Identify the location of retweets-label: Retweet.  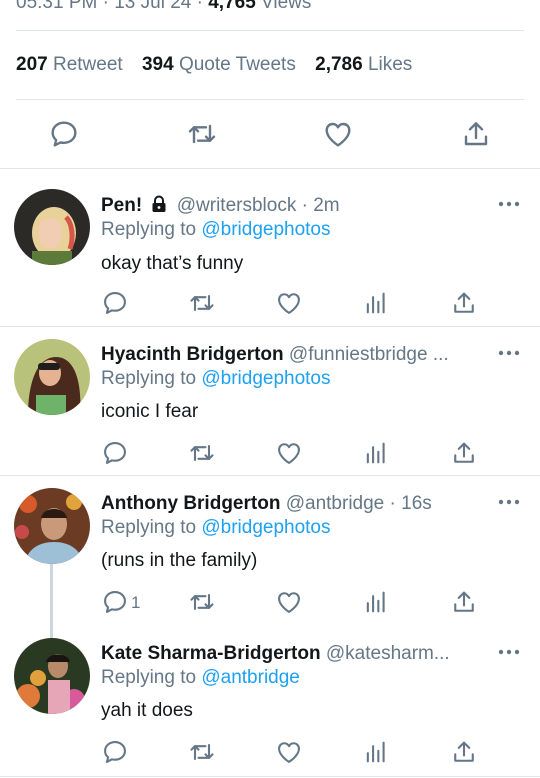
(87, 64).